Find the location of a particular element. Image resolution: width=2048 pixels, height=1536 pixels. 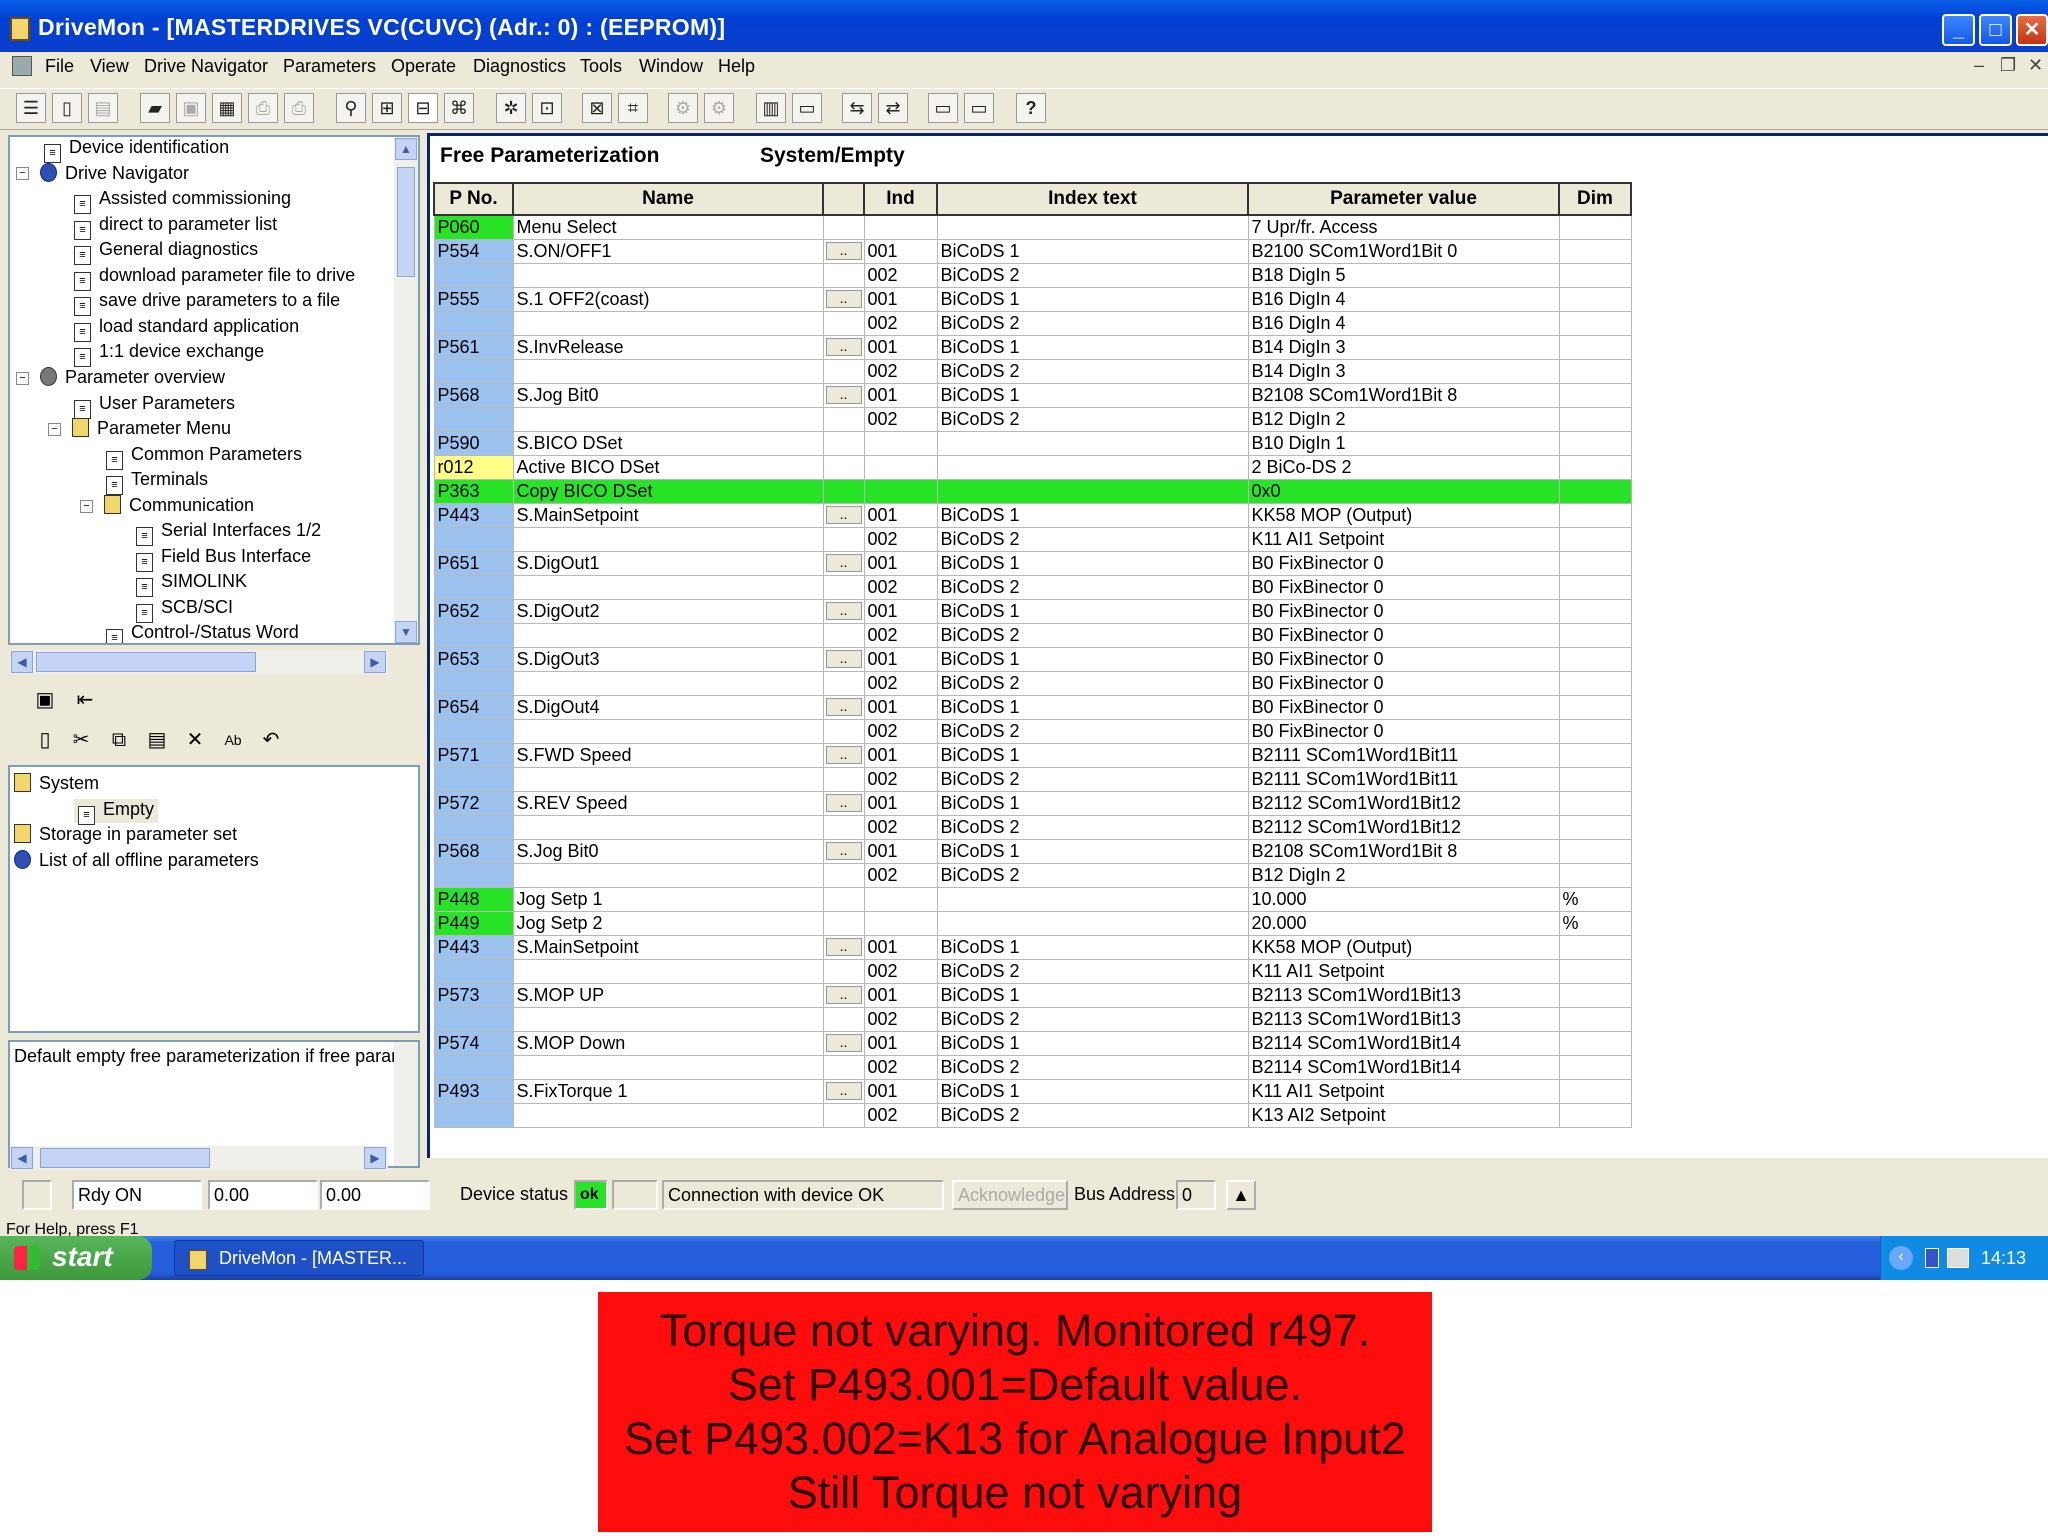

param-number-cell: P493 is located at coordinates (473, 1091).